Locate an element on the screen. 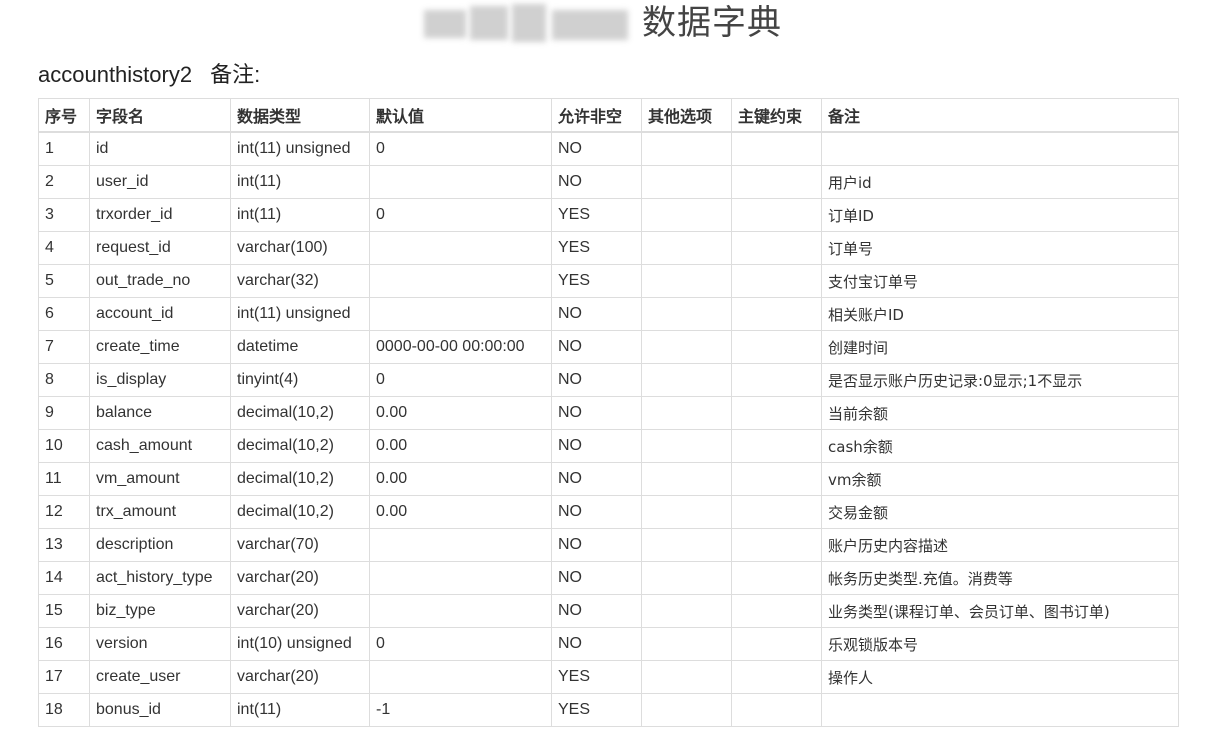  cell-data-type: int(10) unsigned is located at coordinates (300, 644).